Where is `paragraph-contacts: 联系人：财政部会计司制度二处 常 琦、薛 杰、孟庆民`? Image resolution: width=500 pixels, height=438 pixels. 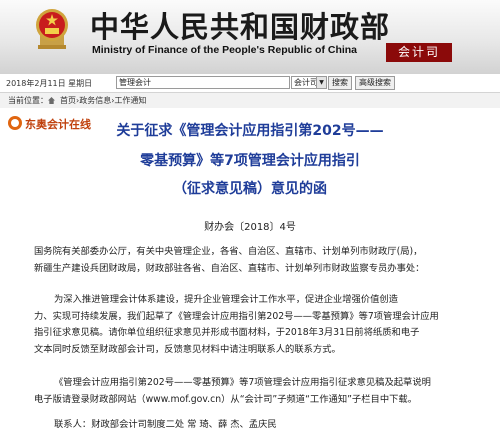 paragraph-contacts: 联系人：财政部会计司制度二处 常 琦、薛 杰、孟庆民 is located at coordinates (253, 425).